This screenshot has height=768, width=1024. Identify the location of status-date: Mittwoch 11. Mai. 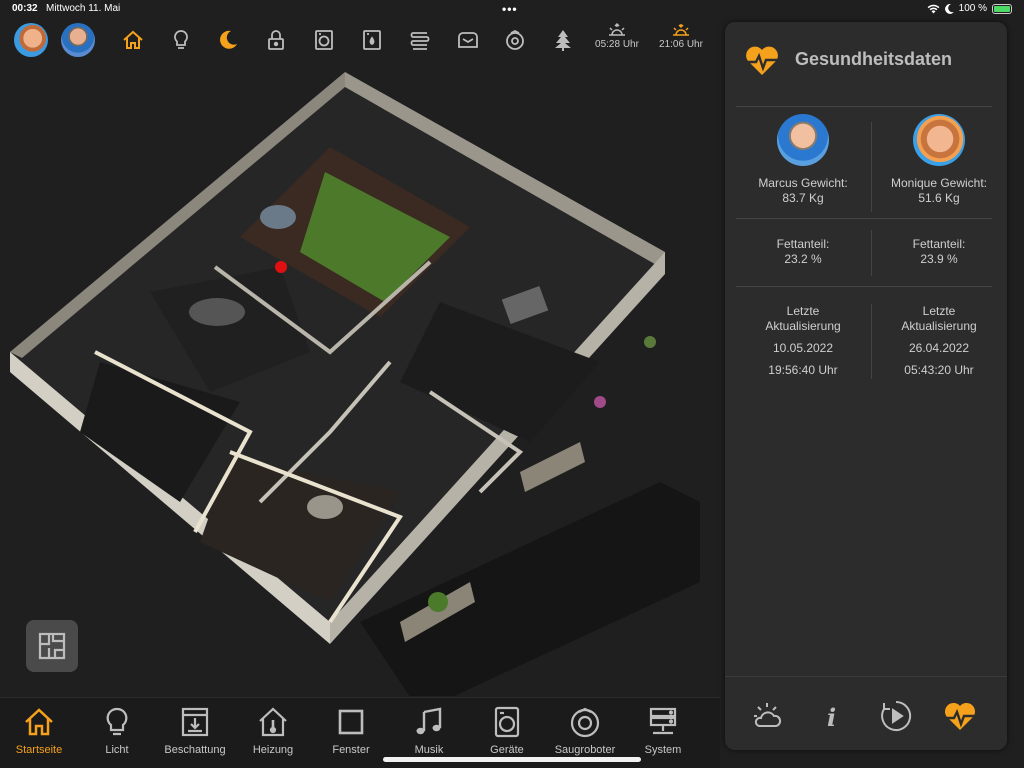
(83, 8).